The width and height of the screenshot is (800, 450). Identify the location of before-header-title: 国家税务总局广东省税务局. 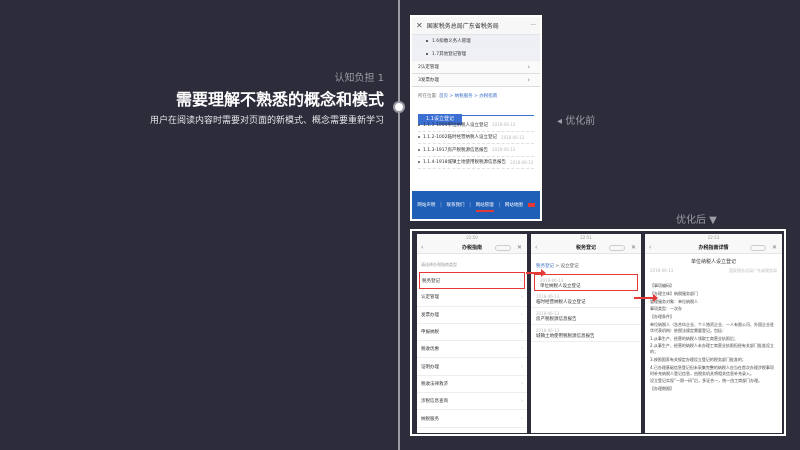
(462, 26).